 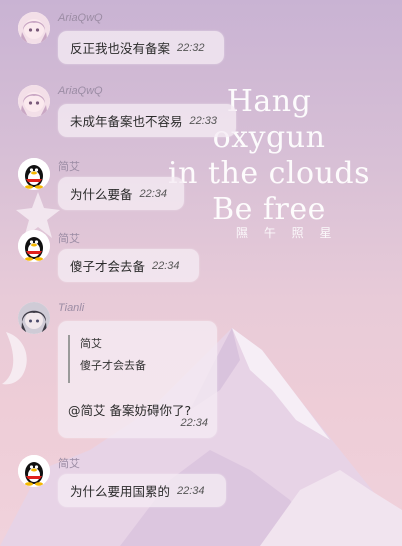 What do you see at coordinates (113, 365) in the screenshot?
I see `quoted-text: 傻子才会去备` at bounding box center [113, 365].